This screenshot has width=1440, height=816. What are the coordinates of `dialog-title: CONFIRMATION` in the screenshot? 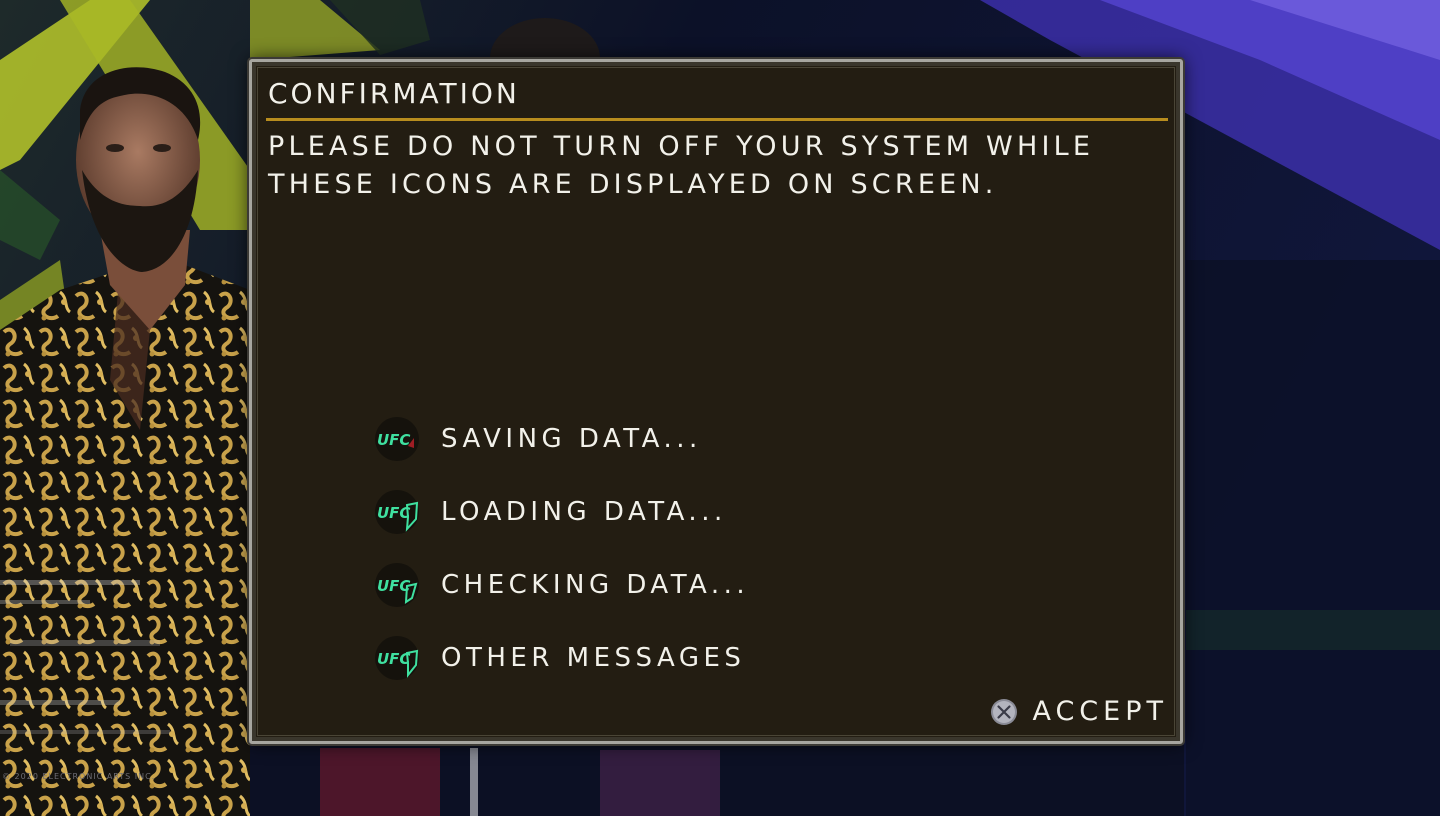 It's located at (394, 93).